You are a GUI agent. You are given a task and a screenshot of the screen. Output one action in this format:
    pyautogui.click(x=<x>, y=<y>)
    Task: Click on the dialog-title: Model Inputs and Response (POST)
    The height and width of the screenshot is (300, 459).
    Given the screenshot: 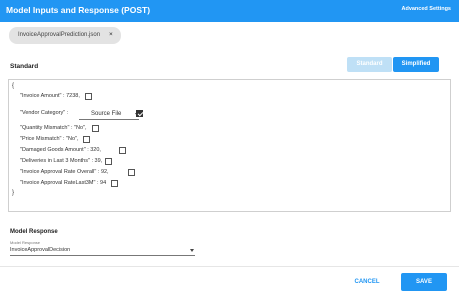 What is the action you would take?
    pyautogui.click(x=78, y=10)
    